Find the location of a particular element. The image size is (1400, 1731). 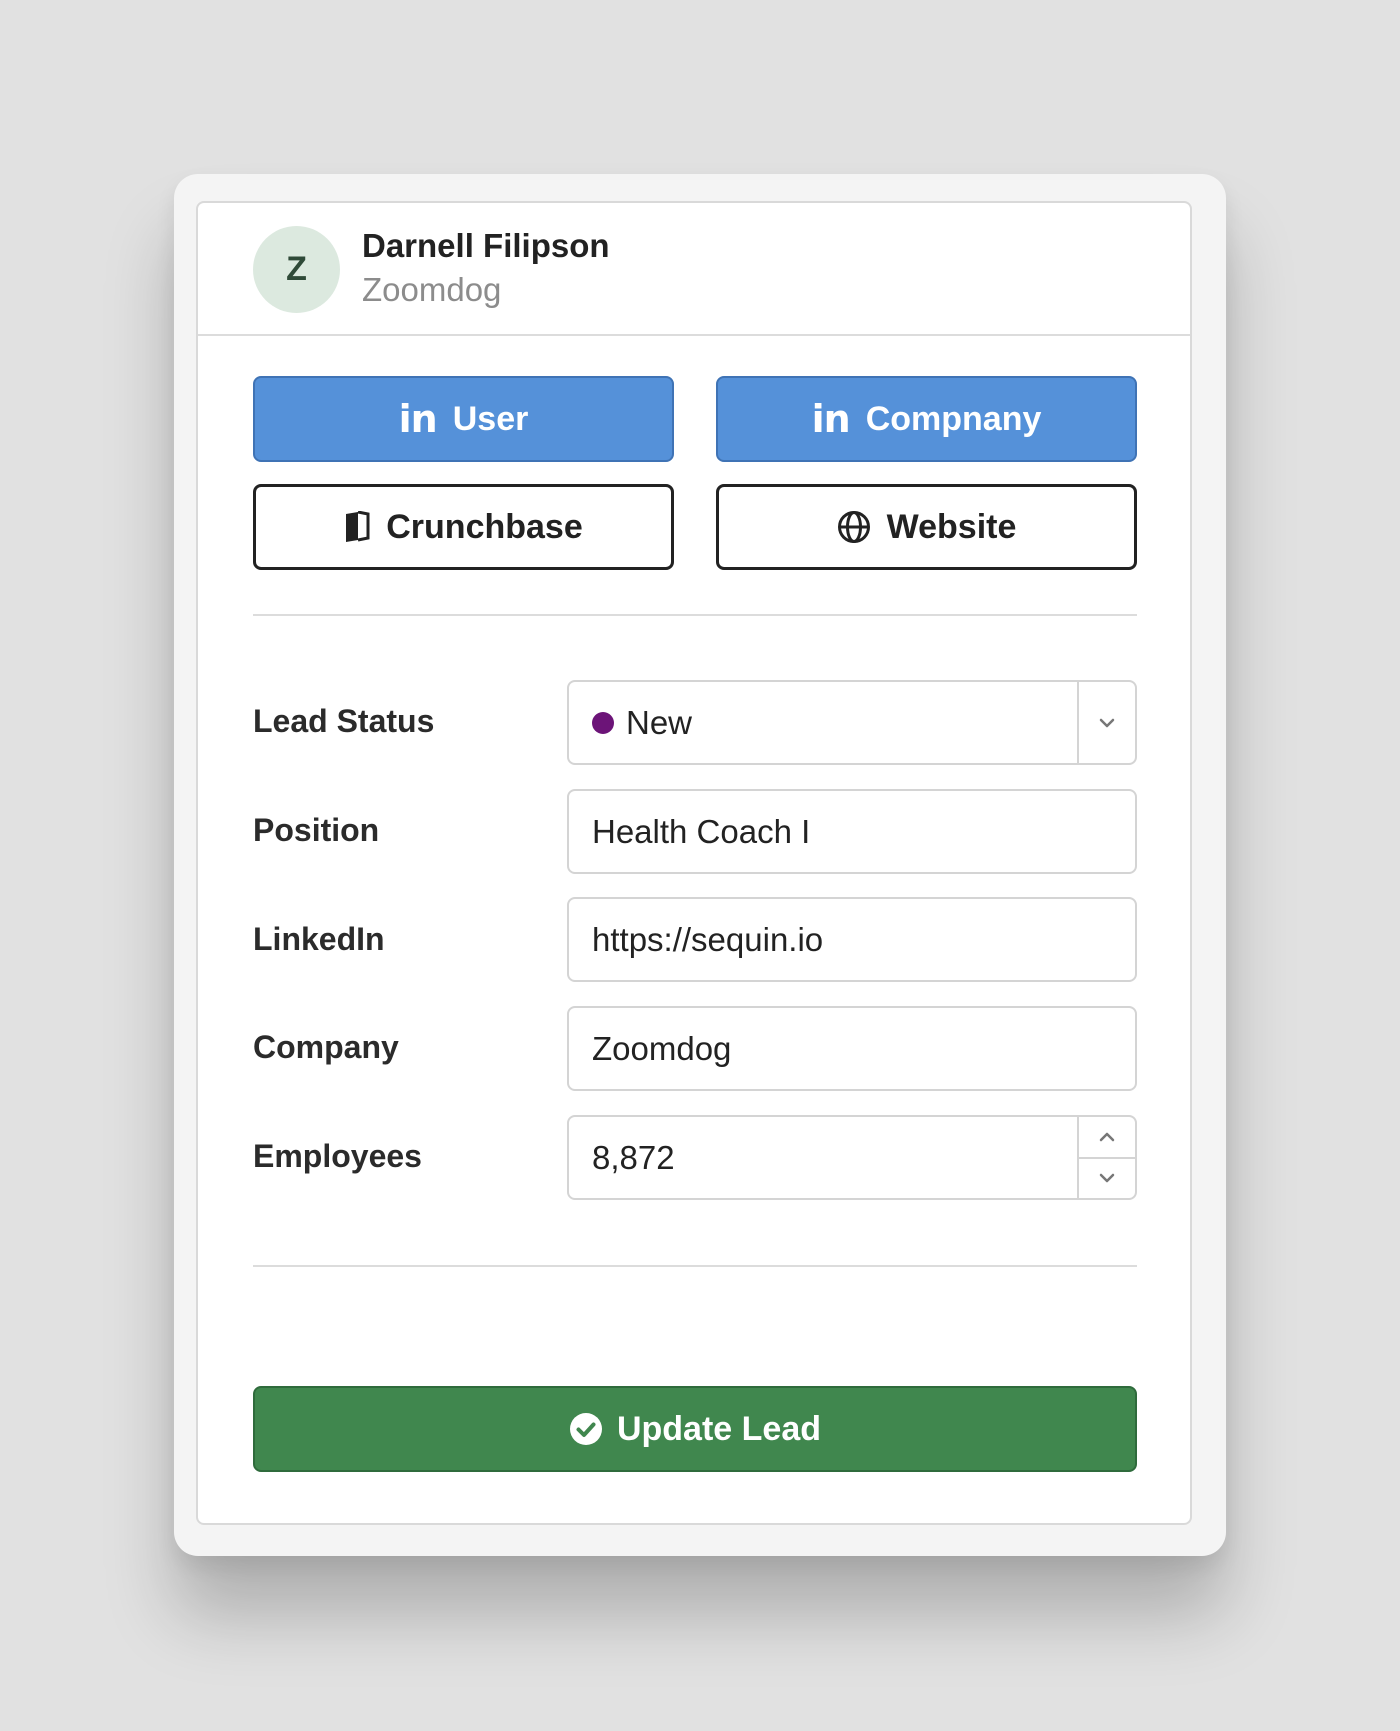

lead-status-value: New is located at coordinates (659, 722).